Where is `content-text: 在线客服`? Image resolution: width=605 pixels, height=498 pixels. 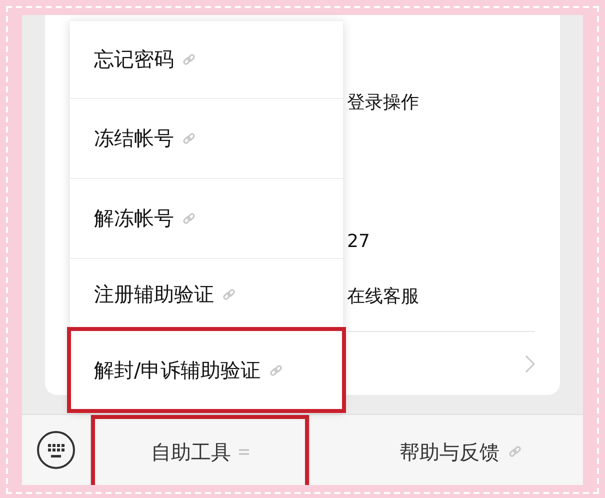 content-text: 在线客服 is located at coordinates (383, 296).